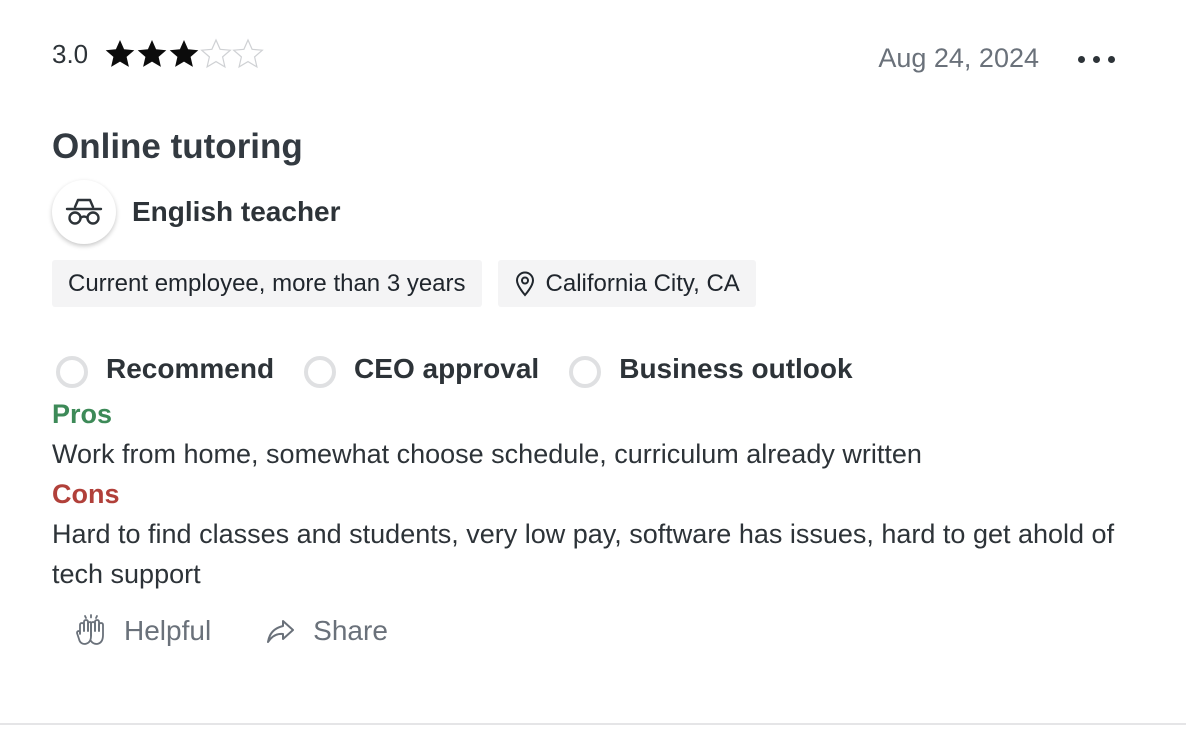  What do you see at coordinates (958, 58) in the screenshot?
I see `review-date: Aug 24, 2024` at bounding box center [958, 58].